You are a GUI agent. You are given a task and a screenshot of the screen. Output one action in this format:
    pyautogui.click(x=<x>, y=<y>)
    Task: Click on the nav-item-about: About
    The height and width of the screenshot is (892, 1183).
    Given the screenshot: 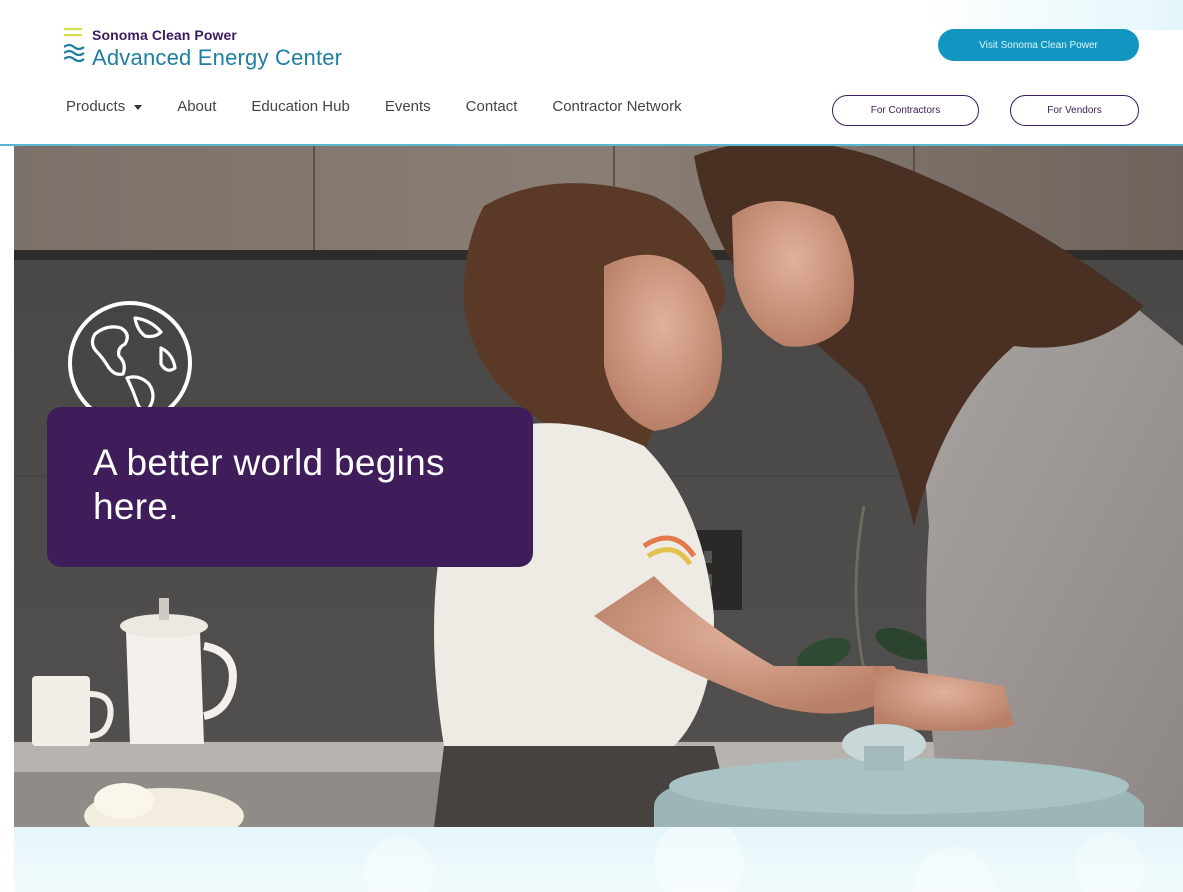 What is the action you would take?
    pyautogui.click(x=196, y=106)
    